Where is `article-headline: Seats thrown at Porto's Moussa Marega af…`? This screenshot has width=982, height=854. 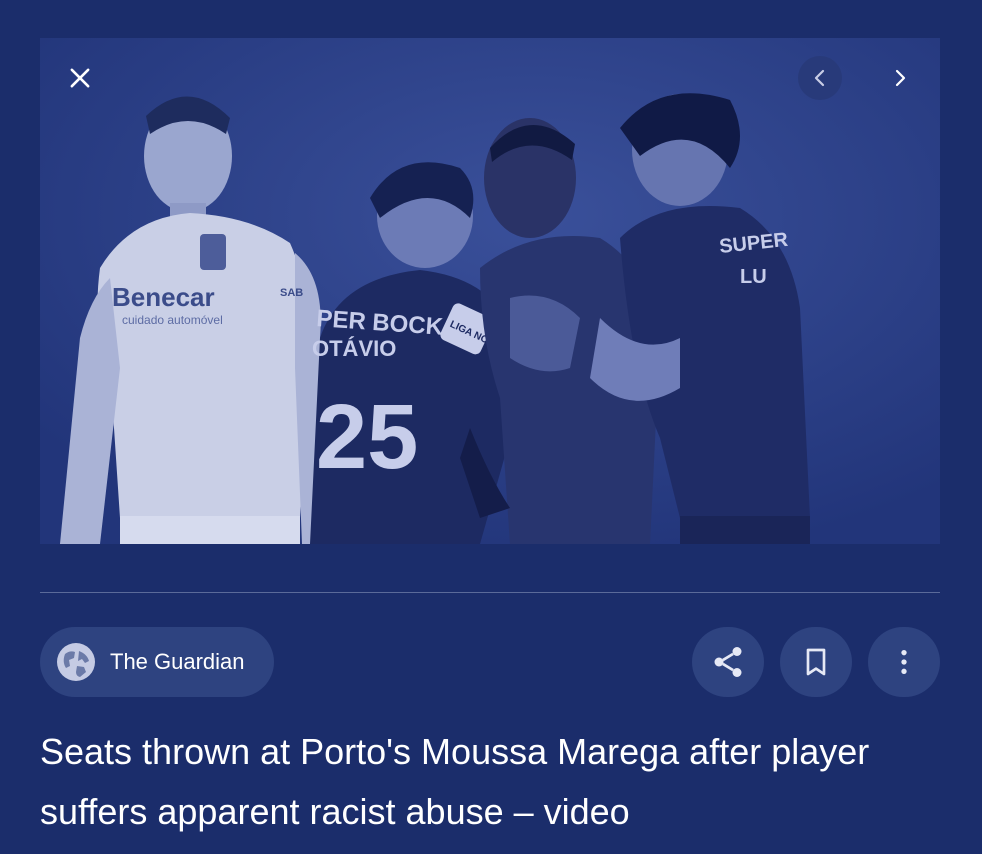
article-headline: Seats thrown at Porto's Moussa Marega af… is located at coordinates (490, 782).